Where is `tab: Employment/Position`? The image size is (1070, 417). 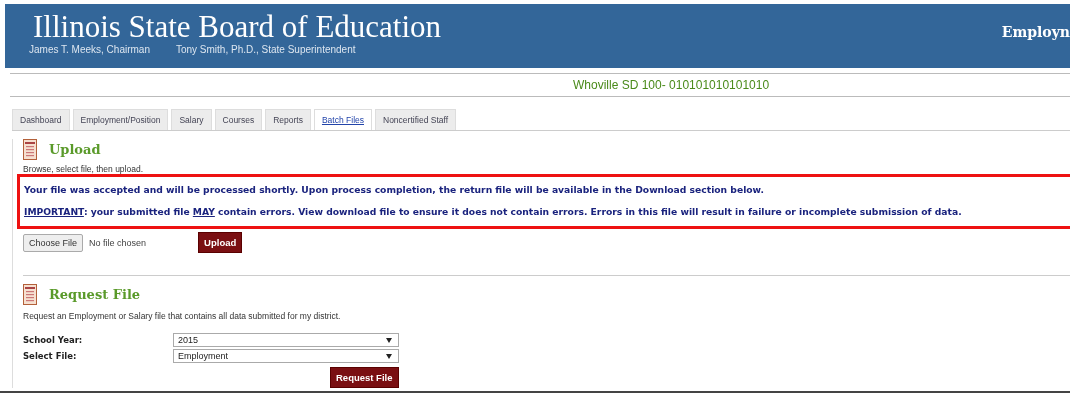 tab: Employment/Position is located at coordinates (120, 119).